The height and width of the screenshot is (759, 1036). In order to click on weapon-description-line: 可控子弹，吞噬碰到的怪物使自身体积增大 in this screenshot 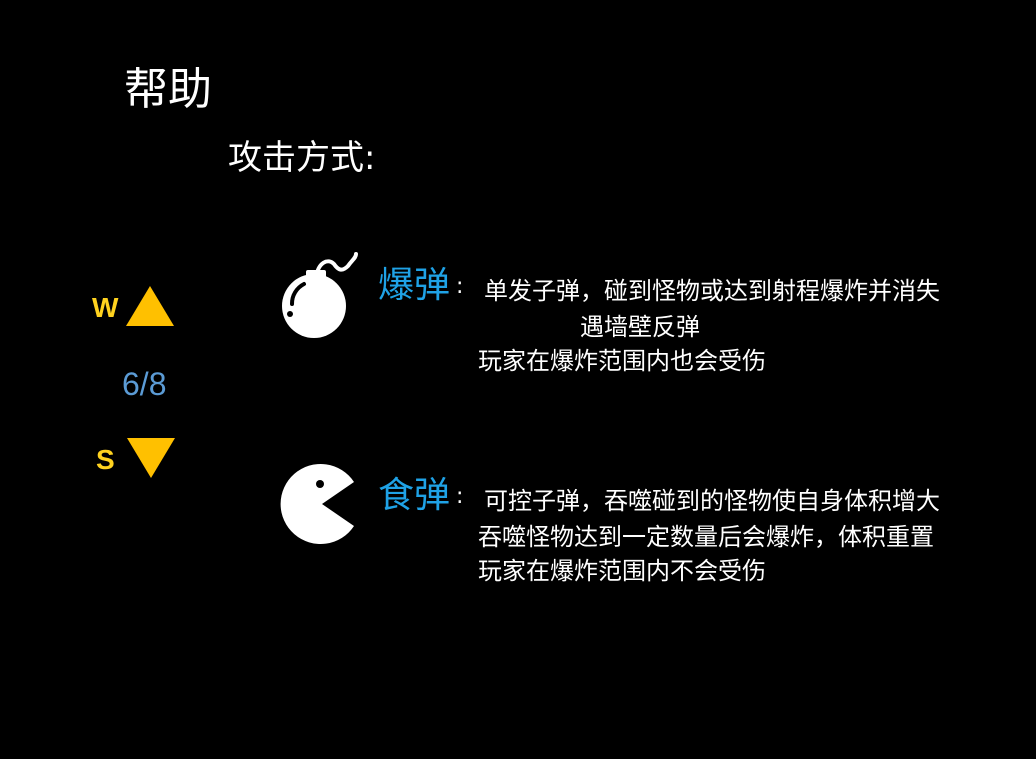, I will do `click(712, 501)`.